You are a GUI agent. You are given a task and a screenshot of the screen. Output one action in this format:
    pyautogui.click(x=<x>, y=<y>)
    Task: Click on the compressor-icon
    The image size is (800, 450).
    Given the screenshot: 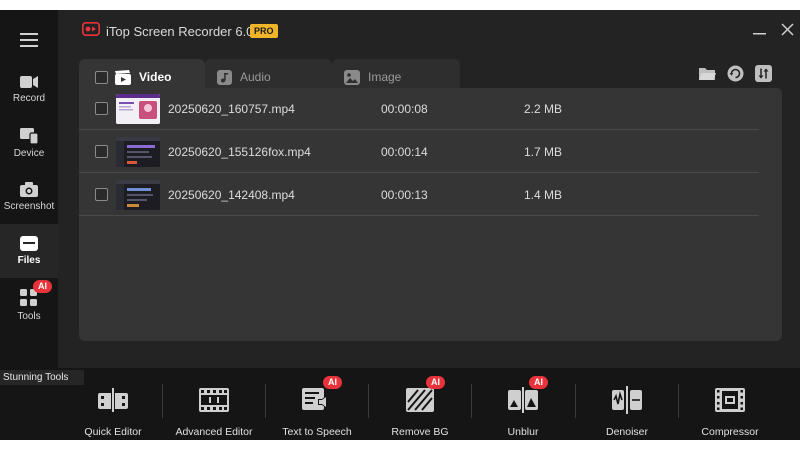 What is the action you would take?
    pyautogui.click(x=730, y=400)
    